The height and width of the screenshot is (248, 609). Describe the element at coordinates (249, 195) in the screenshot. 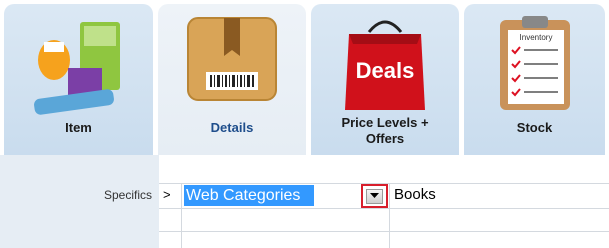

I see `web-categories-field: Web Categories` at that location.